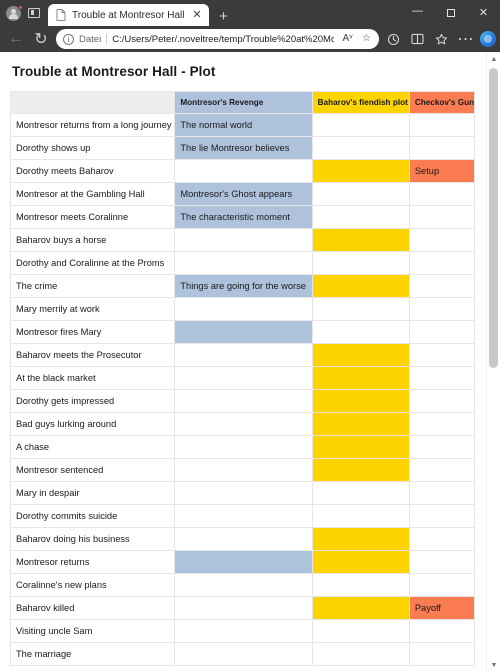 This screenshot has height=672, width=500. I want to click on table-row: Dorothy gets impressed, so click(242, 401).